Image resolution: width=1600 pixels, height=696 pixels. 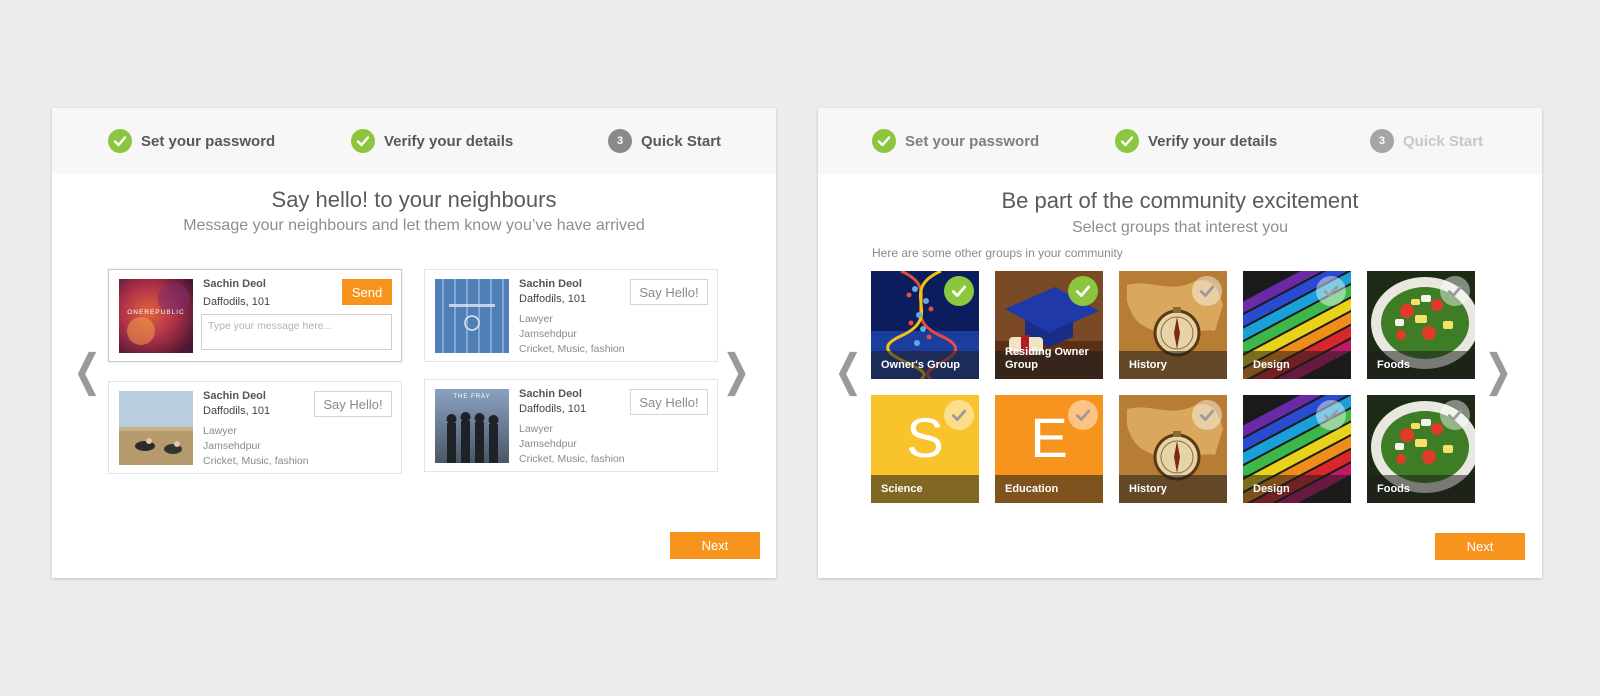 I want to click on group-tile: Residing Owner Group, so click(x=1049, y=325).